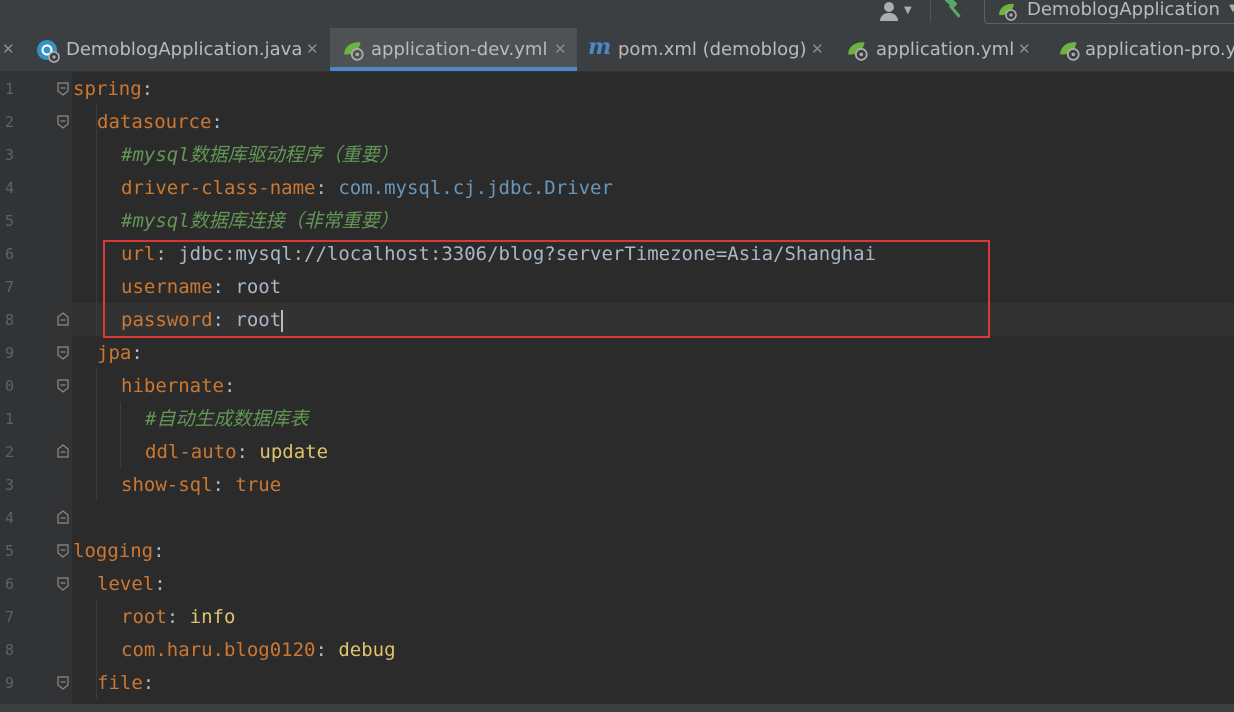 Image resolution: width=1234 pixels, height=712 pixels. I want to click on line-number: 0, so click(9, 386).